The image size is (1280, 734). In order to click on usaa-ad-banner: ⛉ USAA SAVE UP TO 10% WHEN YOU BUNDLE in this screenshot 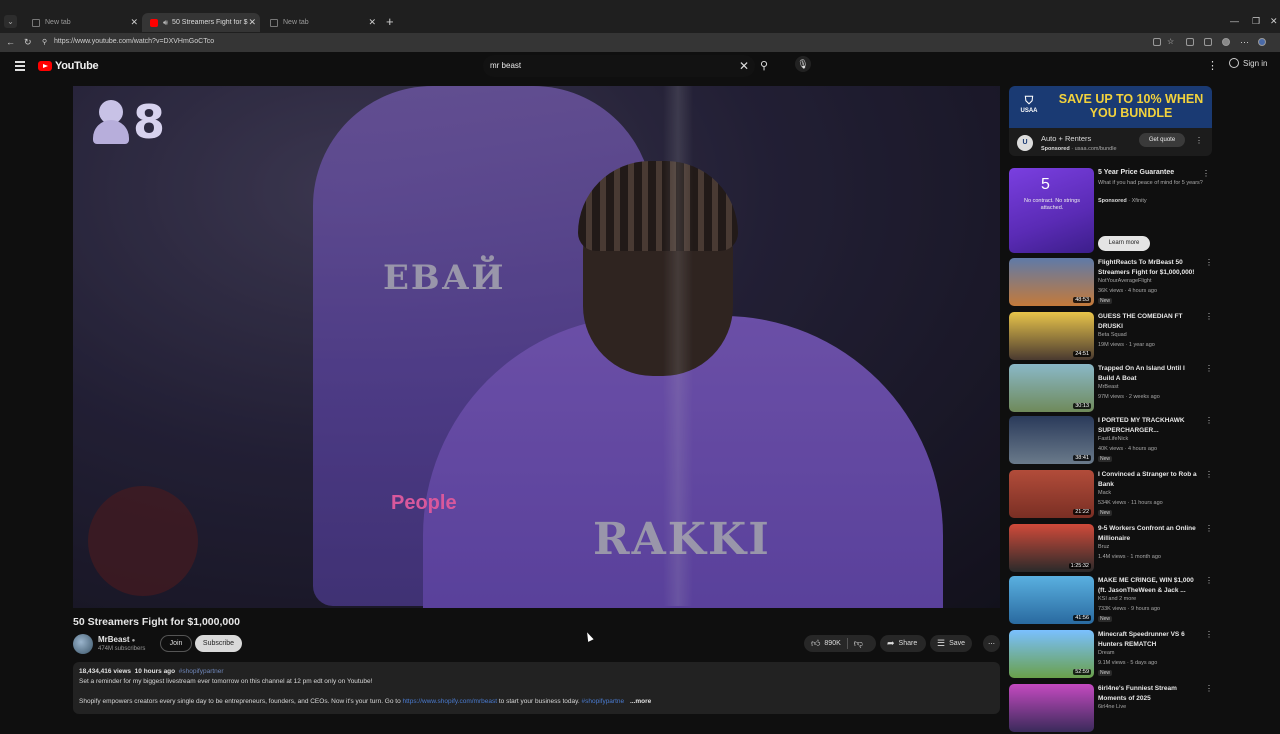, I will do `click(1110, 107)`.